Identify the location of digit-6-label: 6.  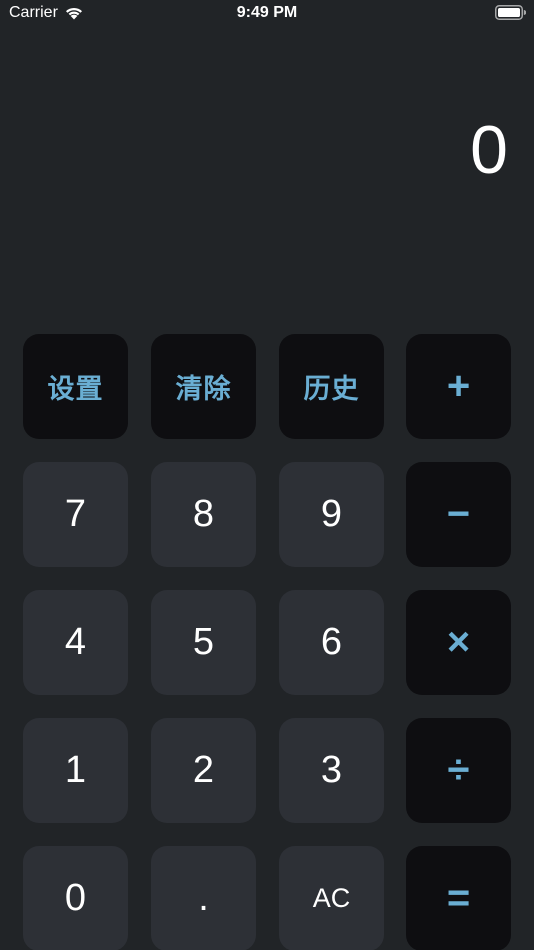
(331, 642).